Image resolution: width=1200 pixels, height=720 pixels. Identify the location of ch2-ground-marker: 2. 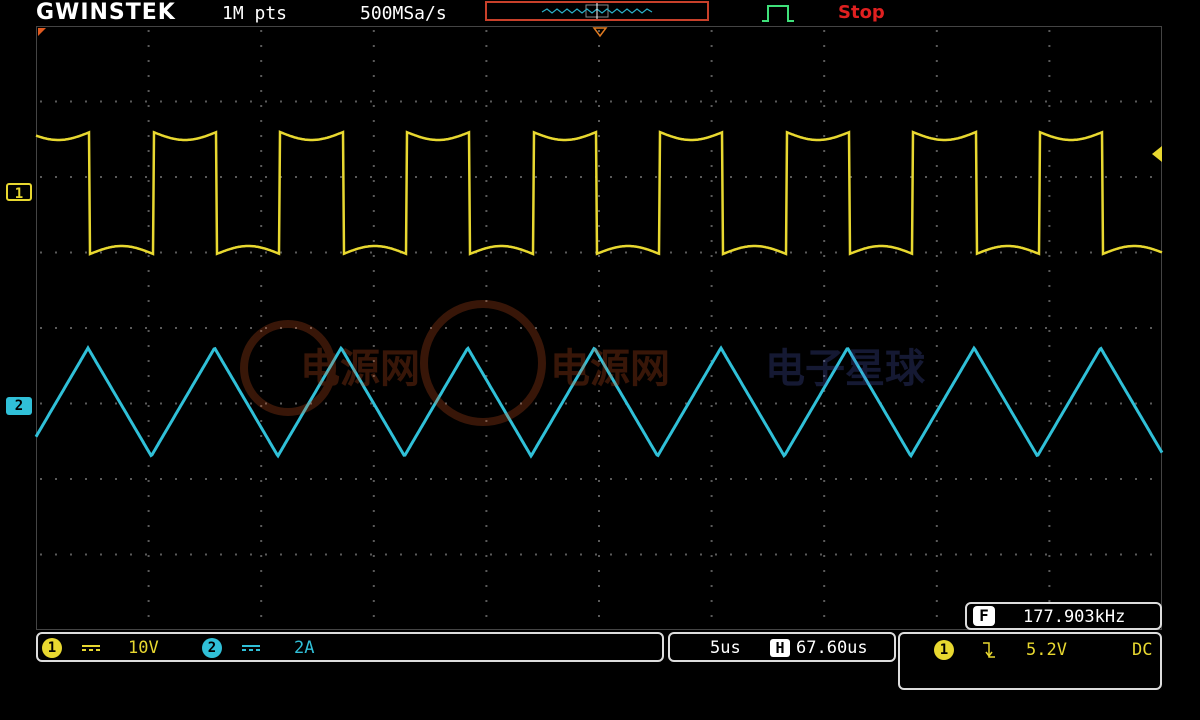
(19, 406).